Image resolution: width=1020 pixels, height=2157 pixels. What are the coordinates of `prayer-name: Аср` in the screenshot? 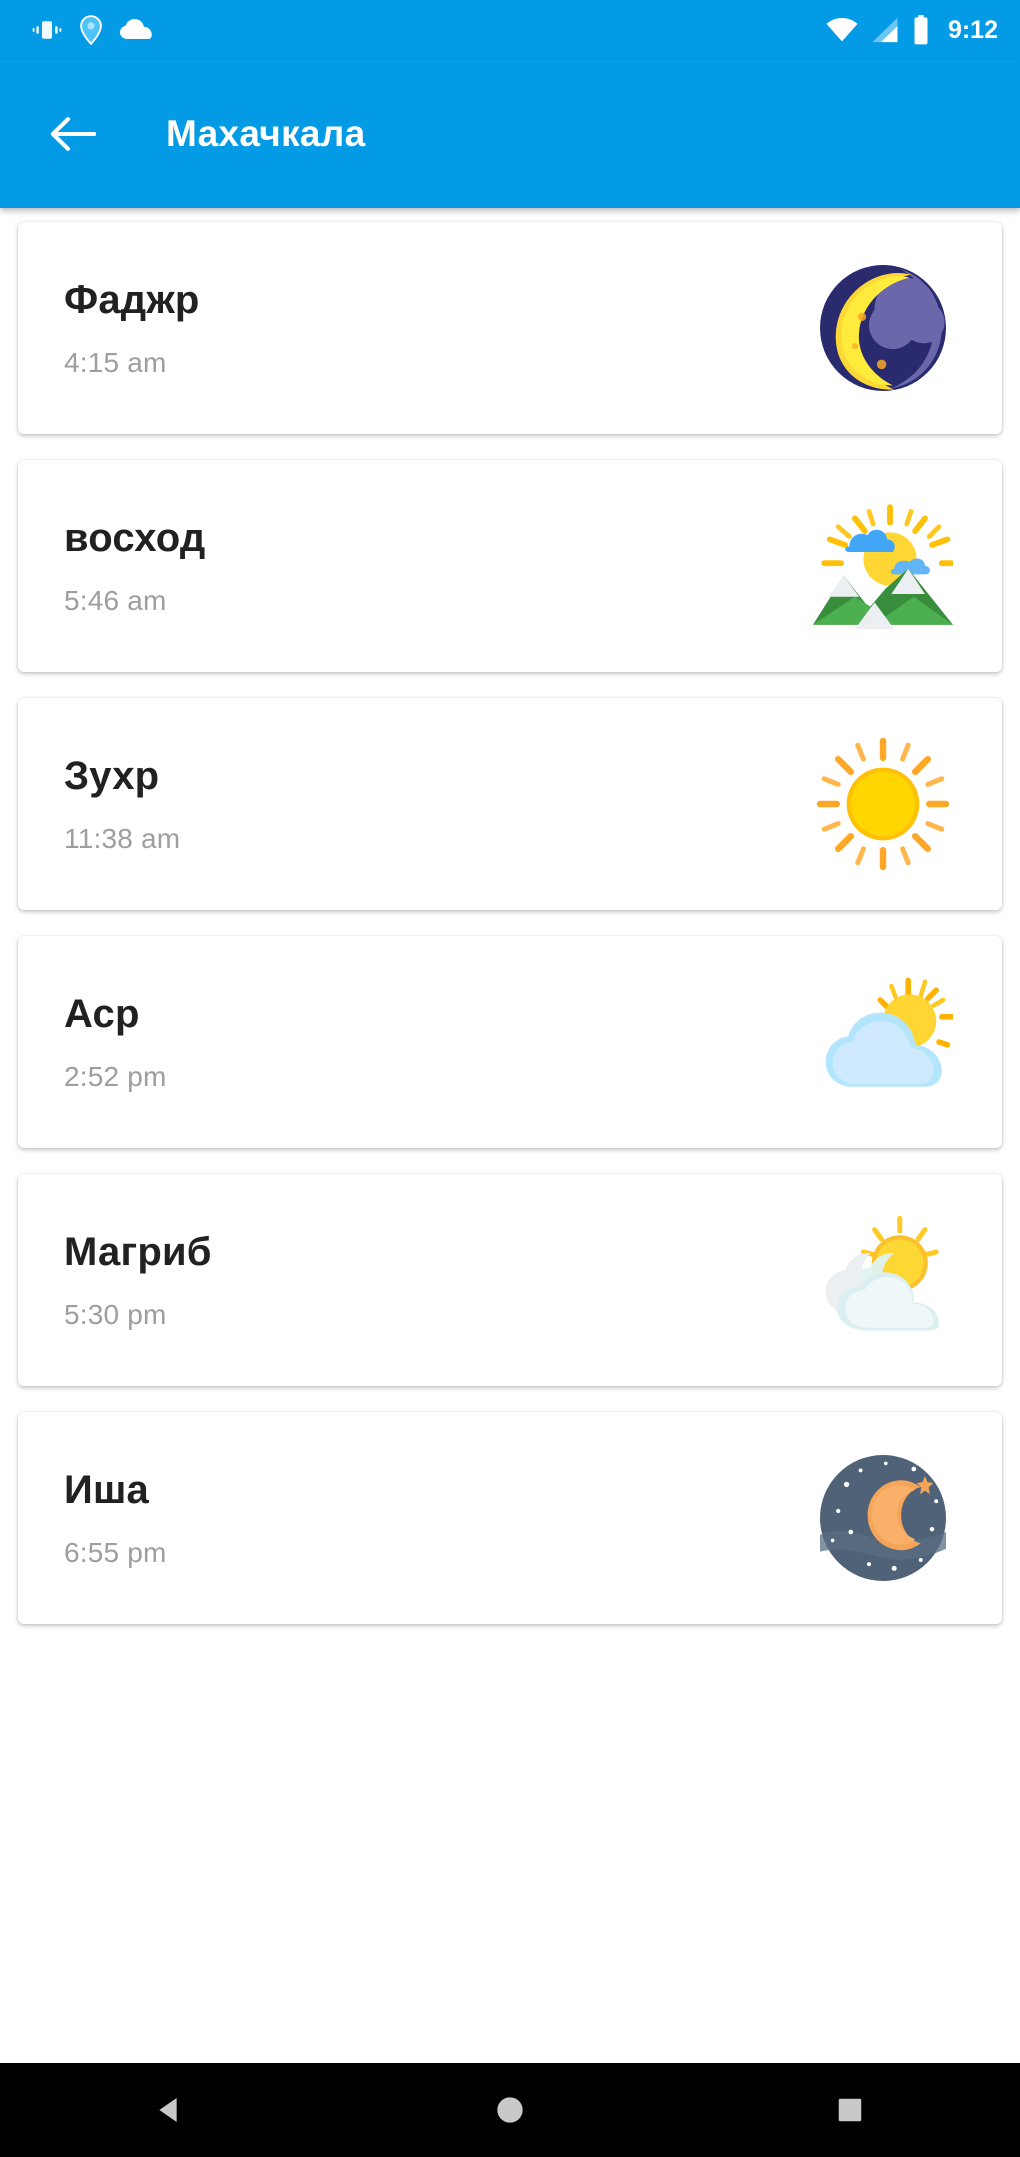 It's located at (102, 1014).